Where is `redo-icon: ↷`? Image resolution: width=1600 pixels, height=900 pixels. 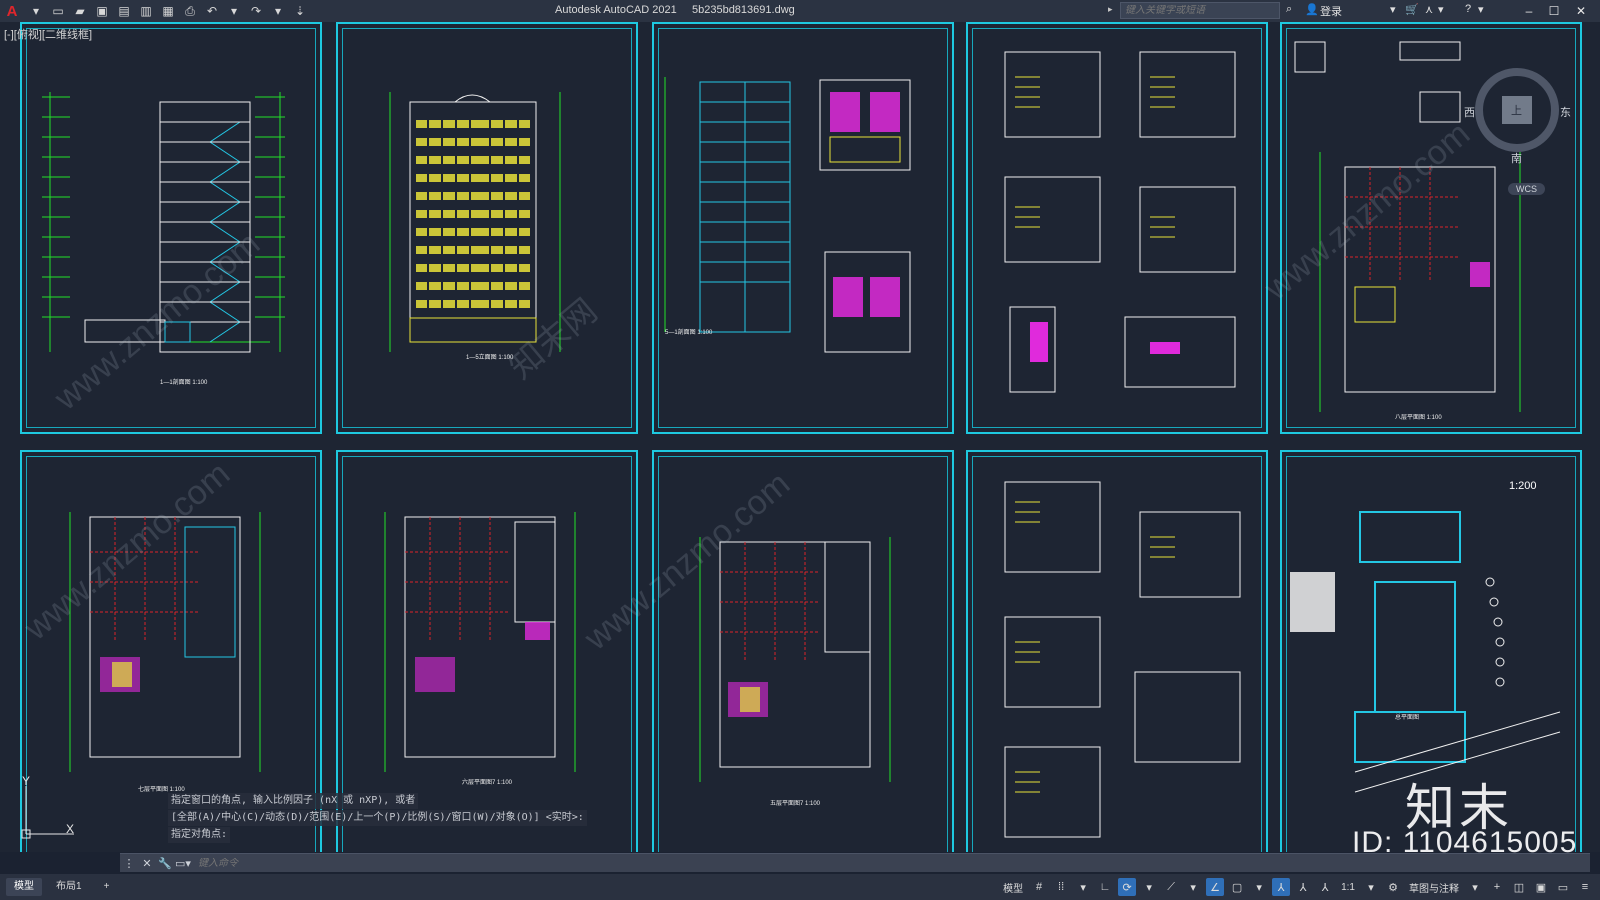
redo-icon: ↷ is located at coordinates (256, 11).